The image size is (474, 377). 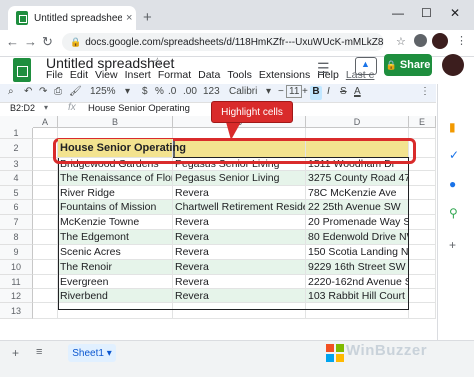 I want to click on column-header-b: B, so click(x=115, y=122).